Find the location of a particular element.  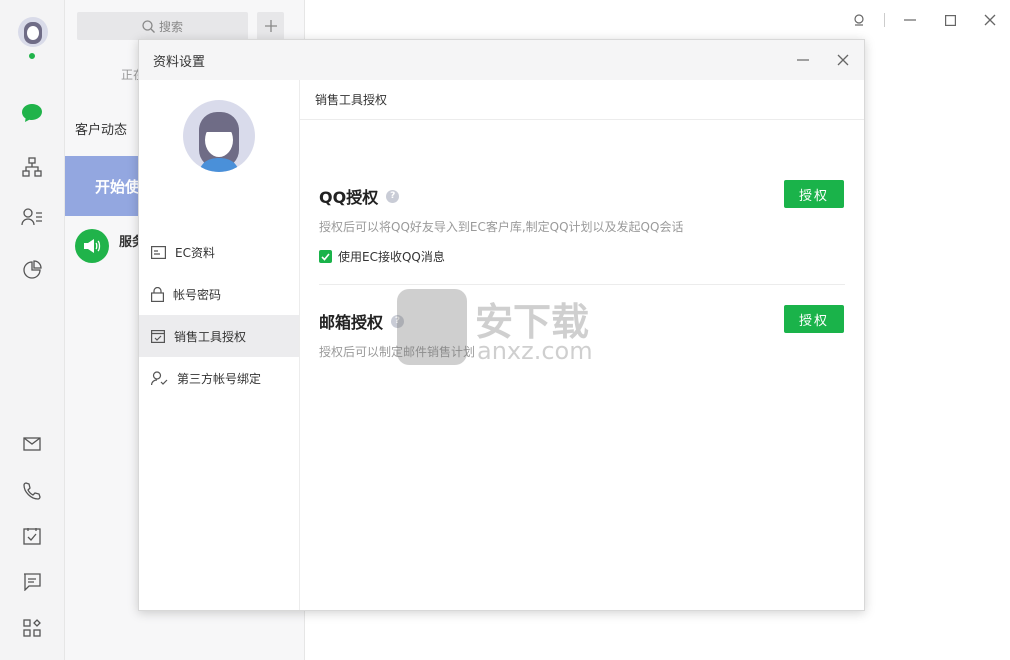

sidebar-item-account-password: 帐号密码 is located at coordinates (219, 294).